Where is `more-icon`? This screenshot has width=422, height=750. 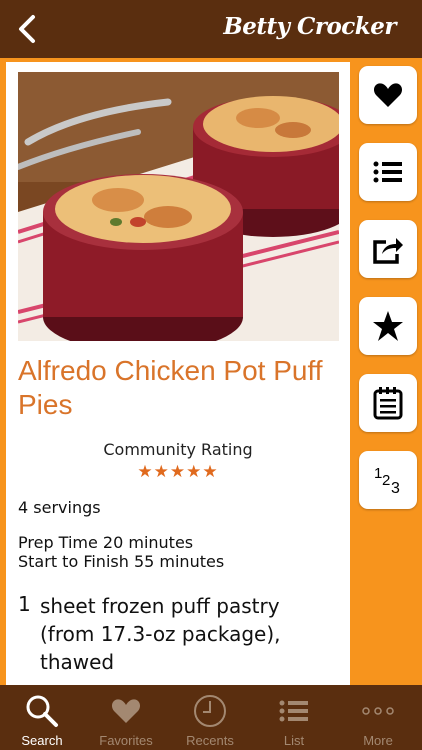 more-icon is located at coordinates (378, 711).